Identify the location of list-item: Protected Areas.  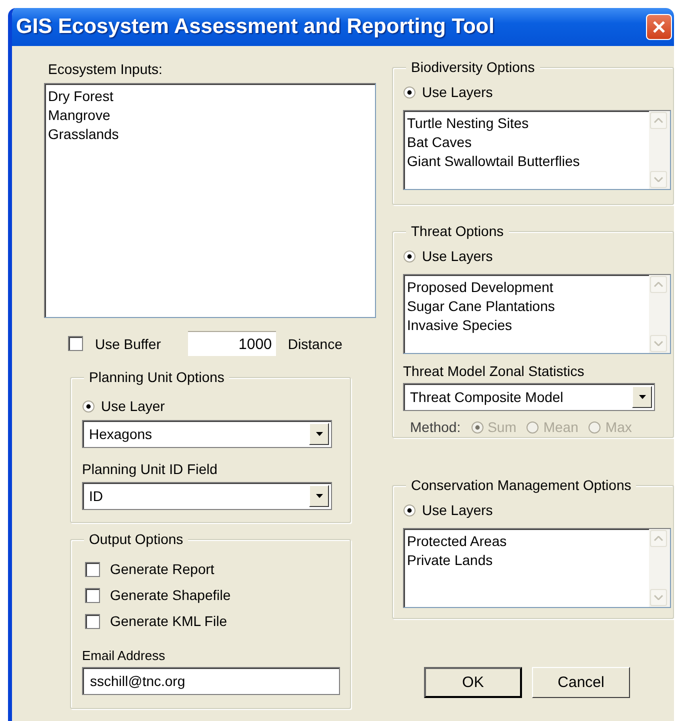
(457, 541).